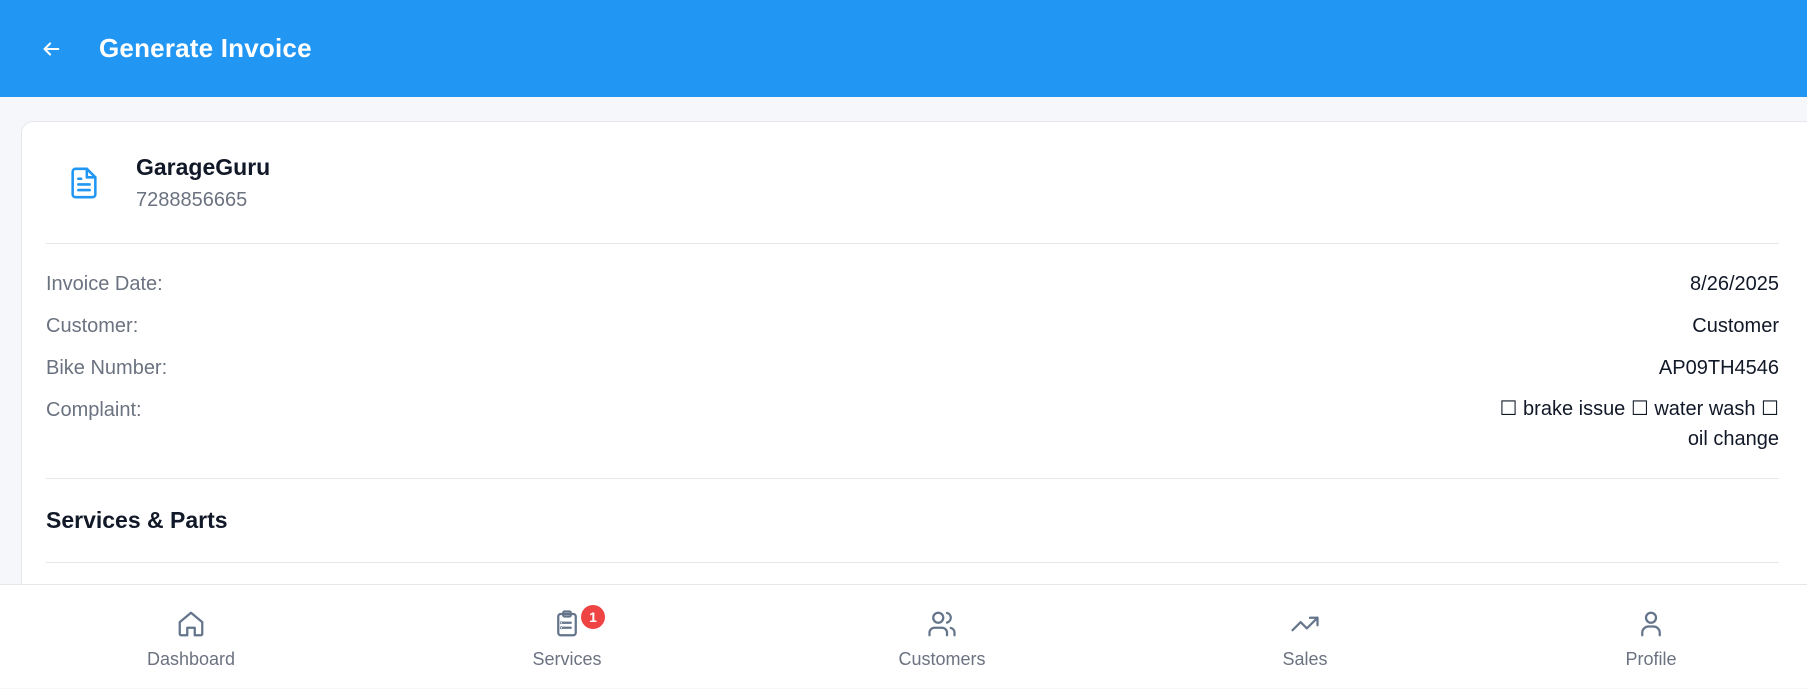  I want to click on invoice-date-label: Invoice Date:, so click(104, 284).